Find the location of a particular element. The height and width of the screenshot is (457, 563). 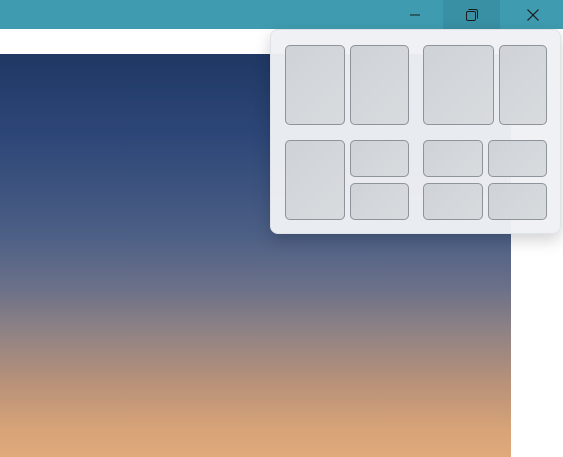

close-icon is located at coordinates (532, 14).